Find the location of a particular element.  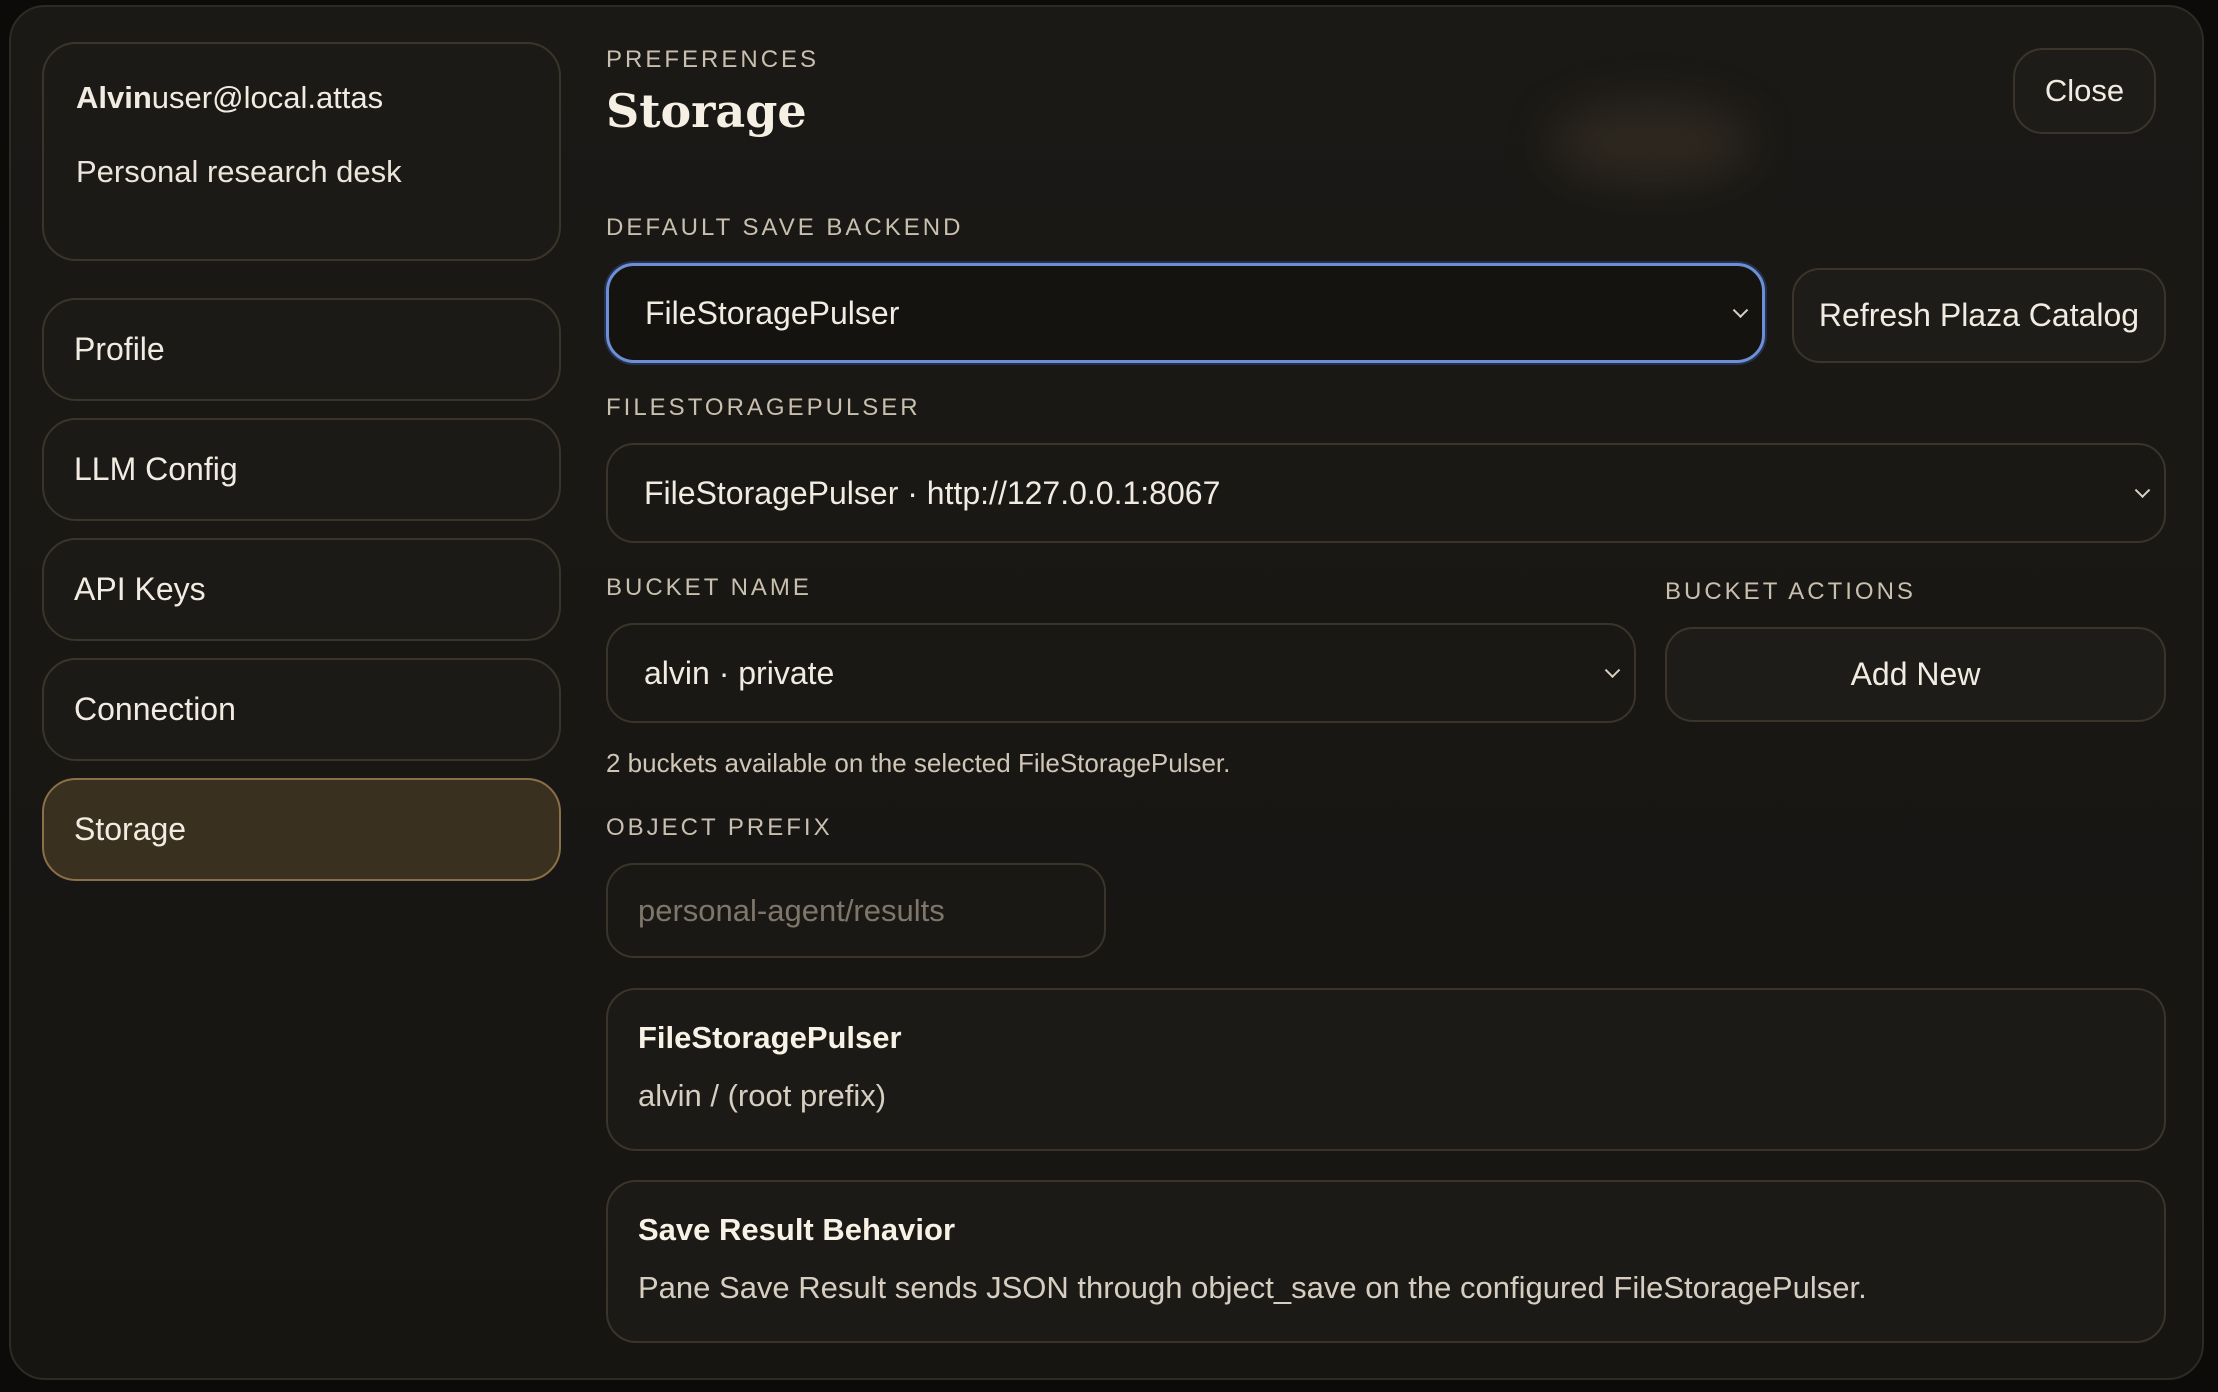

sidebar-item-storage: Storage is located at coordinates (301, 829).